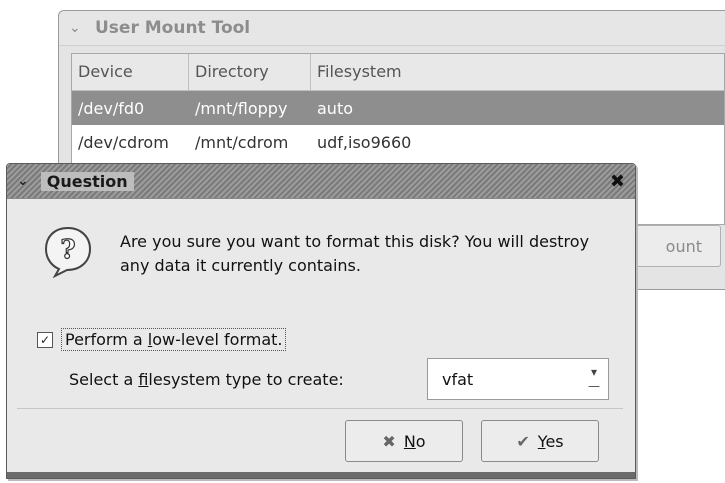 Image resolution: width=725 pixels, height=483 pixels. Describe the element at coordinates (517, 72) in the screenshot. I see `column-filesystem: Filesystem` at that location.